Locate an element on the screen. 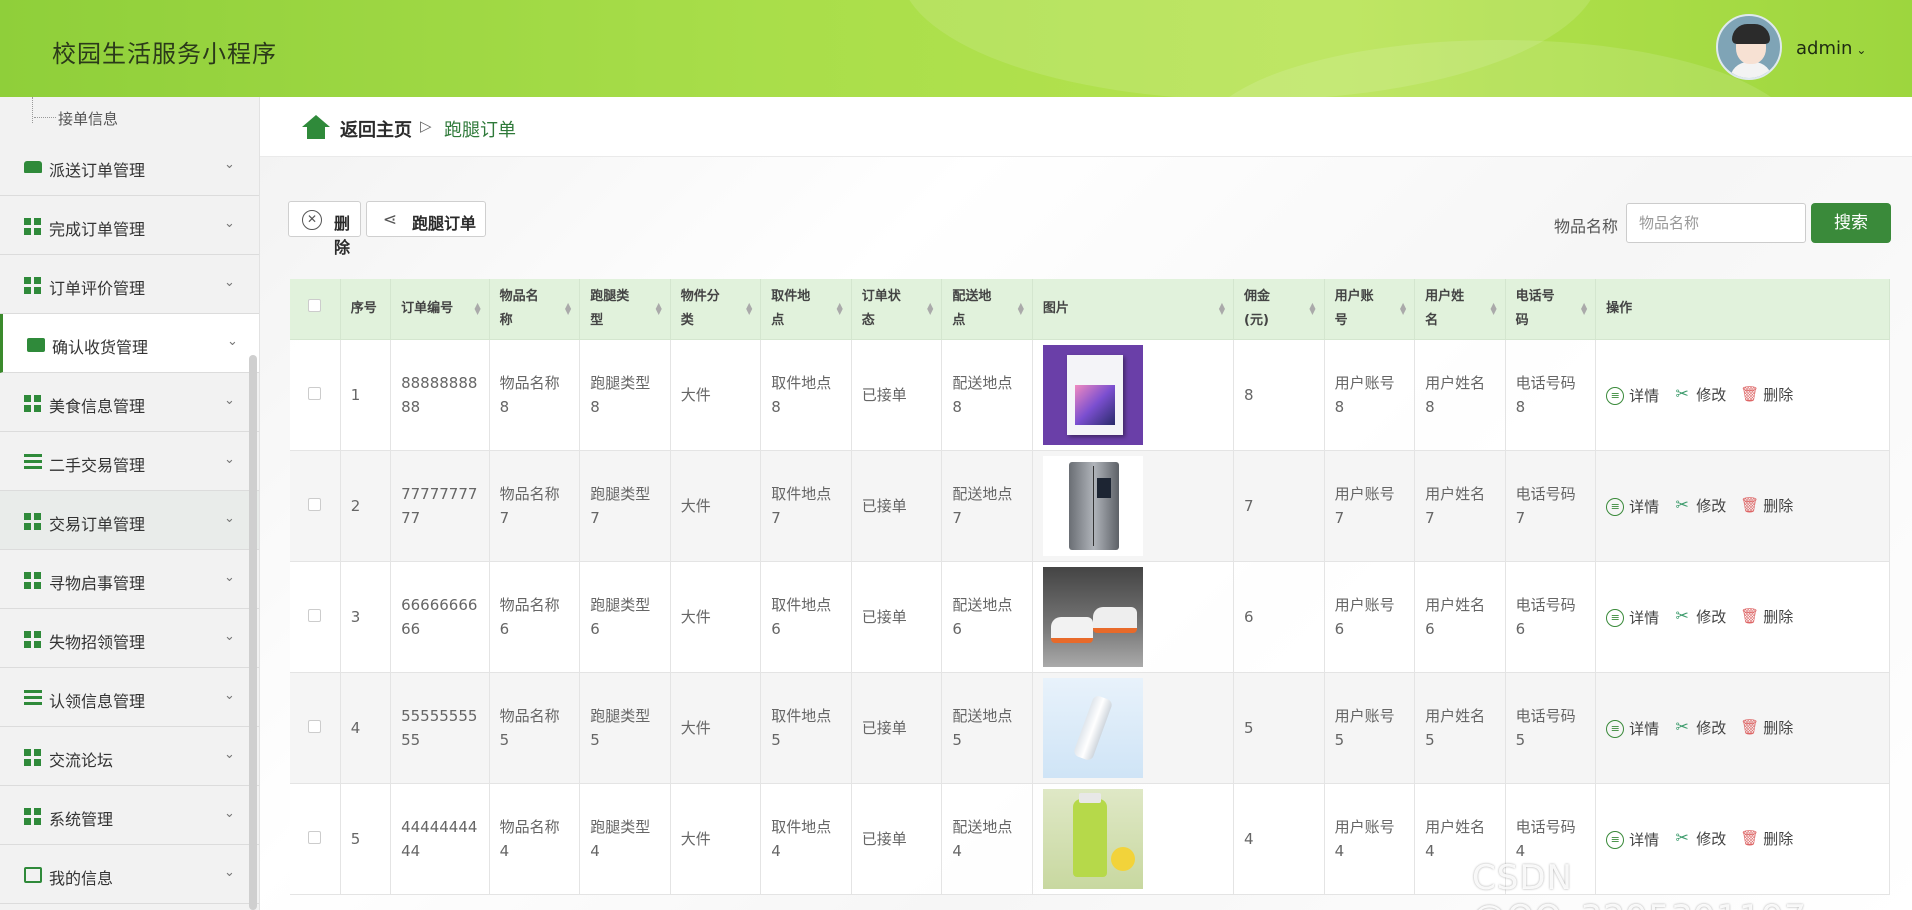  sidebar-item: 认领信息管理 ⌄ is located at coordinates (129, 697).